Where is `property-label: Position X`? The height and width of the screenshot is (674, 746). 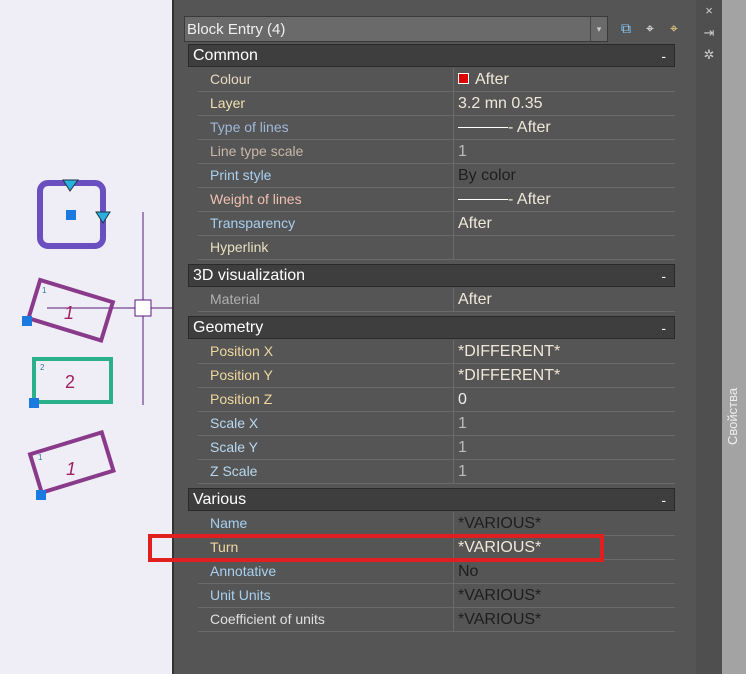 property-label: Position X is located at coordinates (326, 351).